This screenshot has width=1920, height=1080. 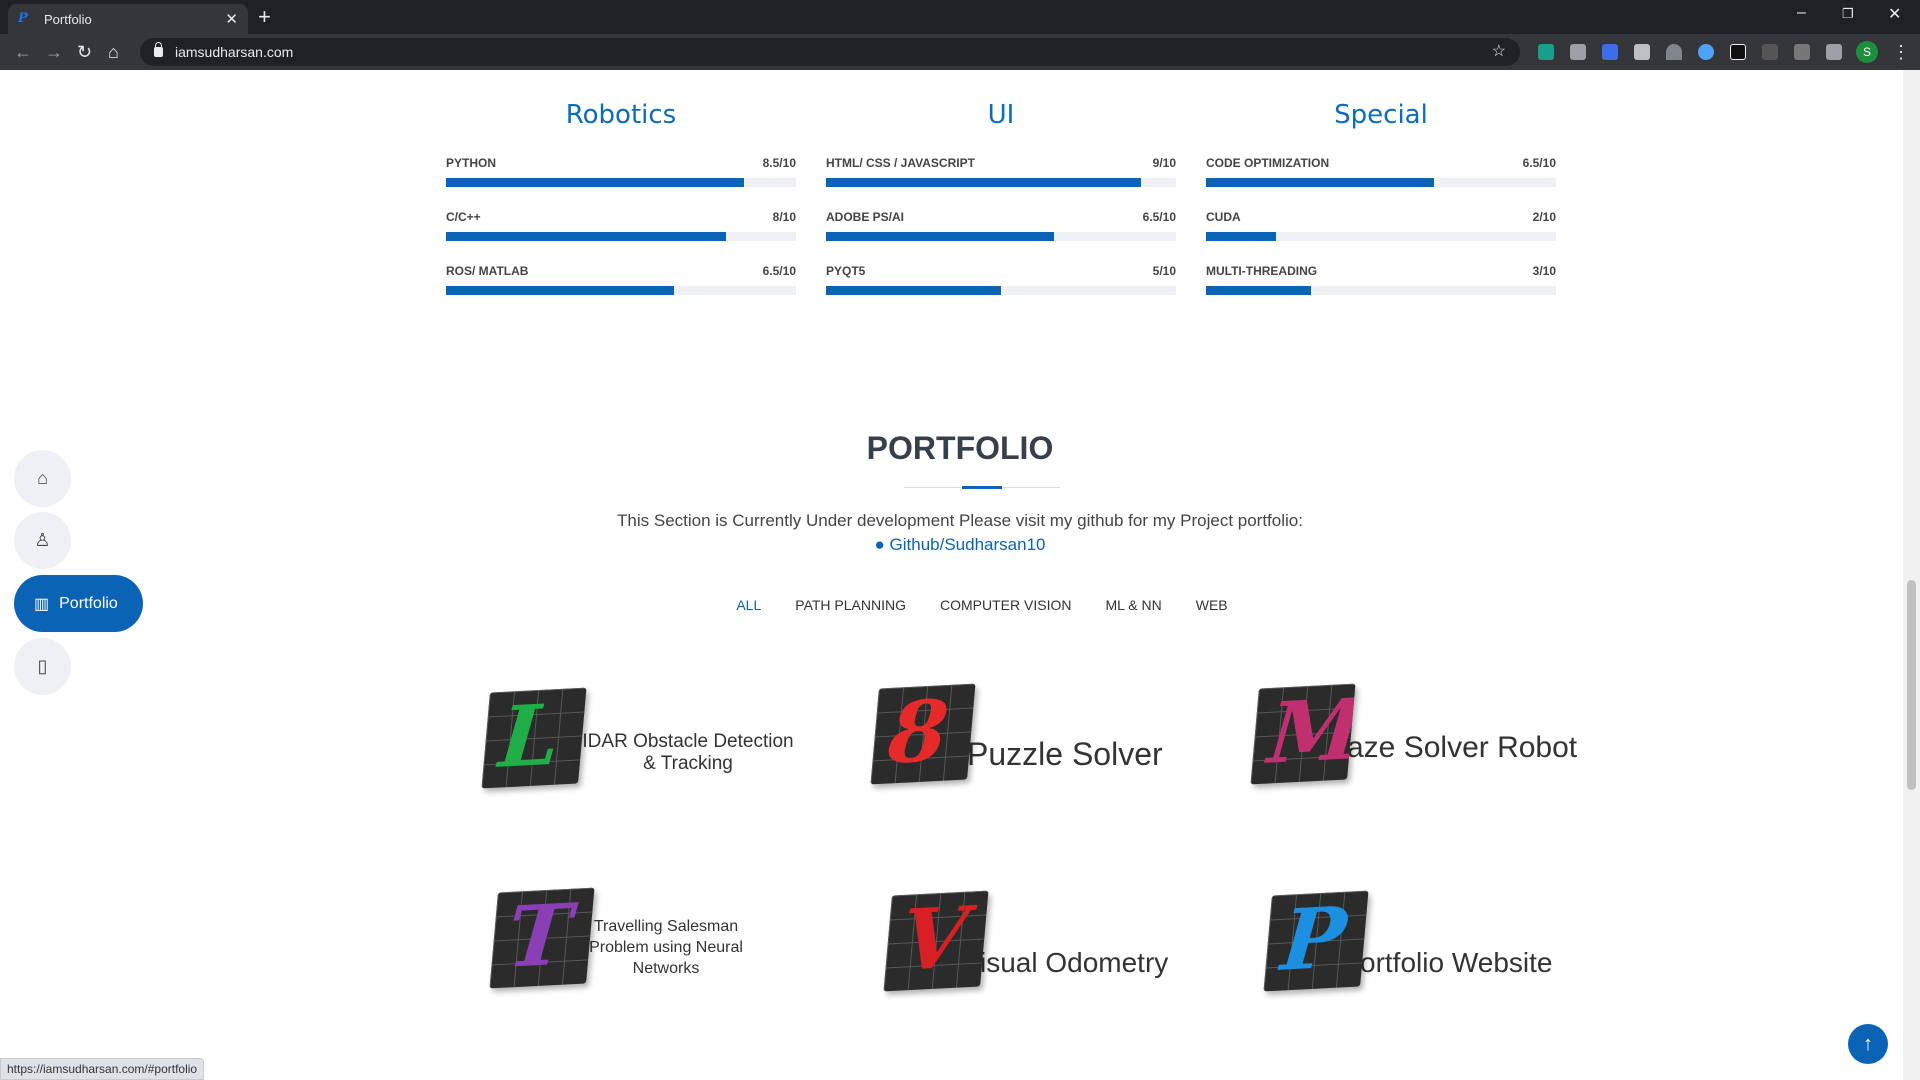 I want to click on arrow-up-icon: ↑, so click(x=1868, y=1043).